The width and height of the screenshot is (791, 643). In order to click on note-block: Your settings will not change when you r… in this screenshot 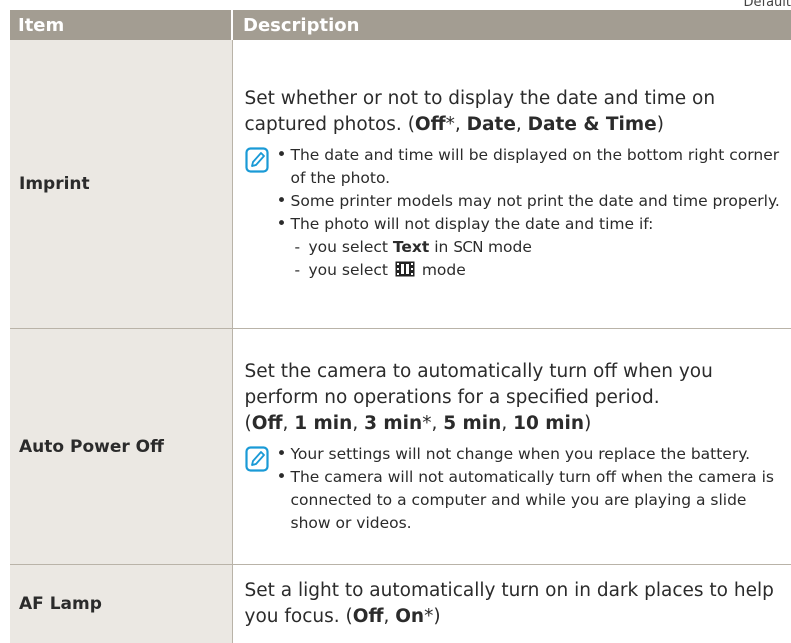, I will do `click(513, 489)`.